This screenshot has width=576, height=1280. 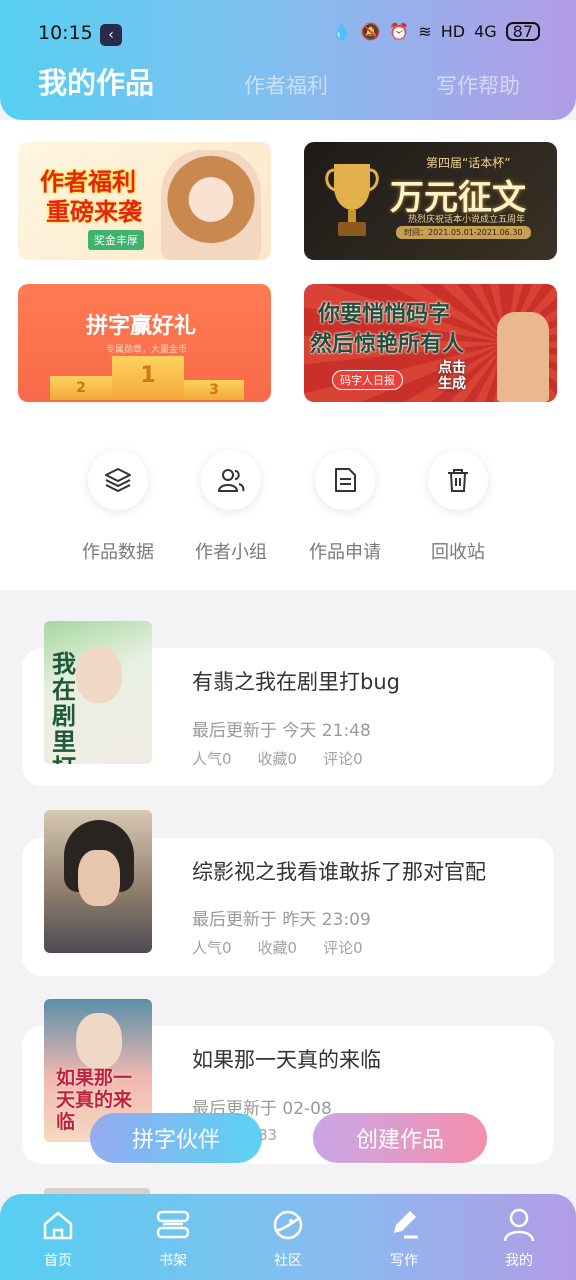 I want to click on home-icon, so click(x=58, y=1225).